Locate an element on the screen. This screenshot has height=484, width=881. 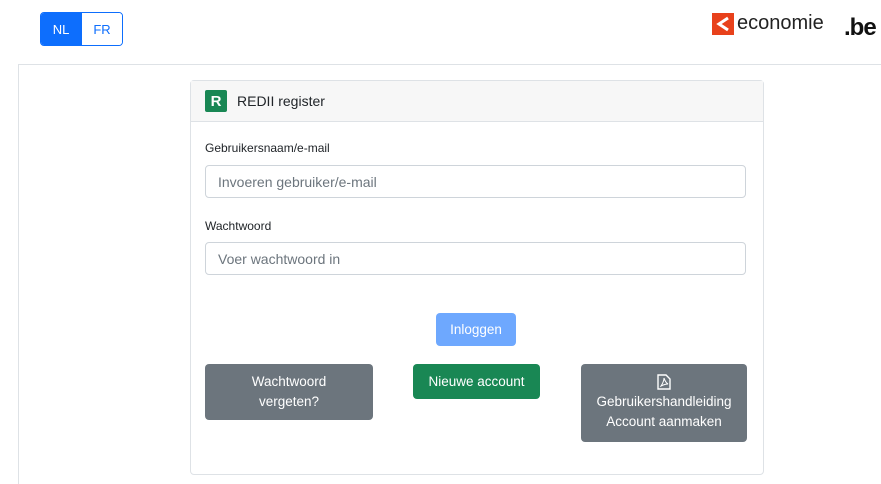
forgot-password-button: Wachtwoord vergeten? is located at coordinates (289, 392).